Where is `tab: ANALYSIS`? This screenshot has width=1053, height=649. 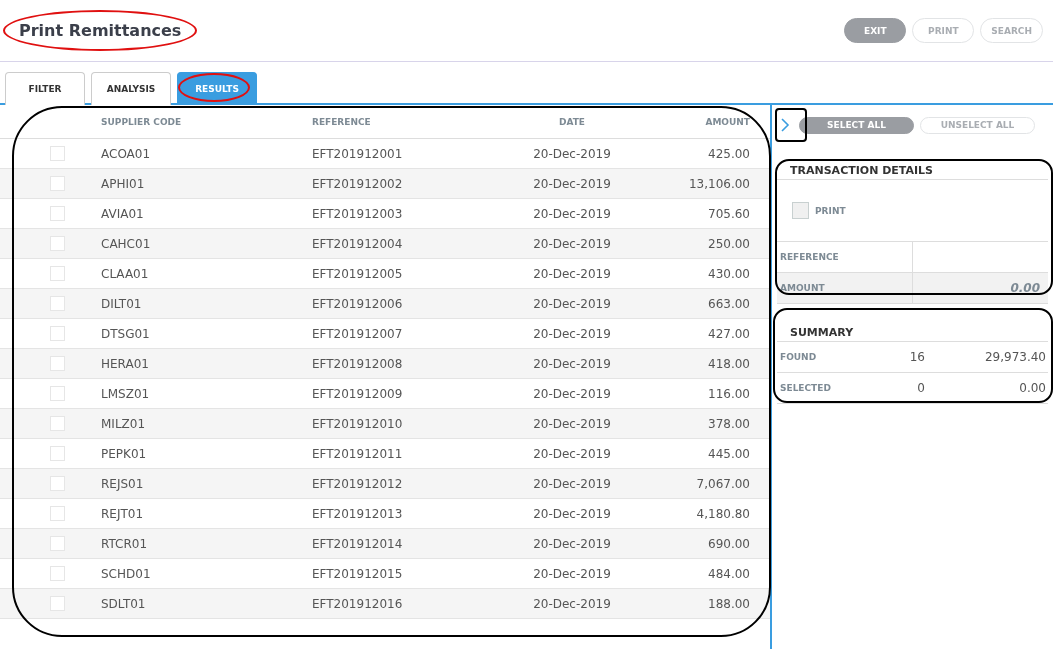 tab: ANALYSIS is located at coordinates (131, 88).